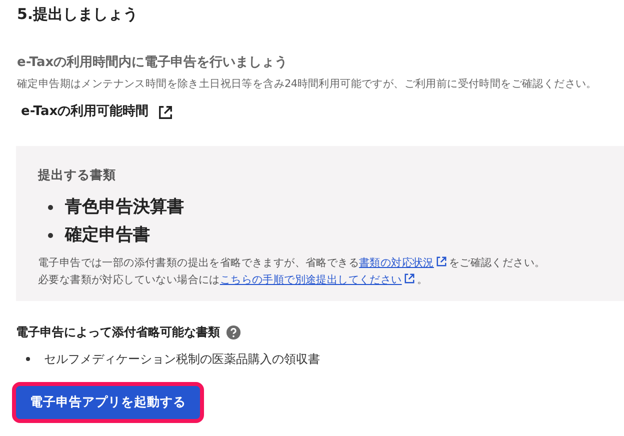 The image size is (624, 436). What do you see at coordinates (182, 359) in the screenshot?
I see `document-name: セルフメディケーション税制の医薬品購入の領収書` at bounding box center [182, 359].